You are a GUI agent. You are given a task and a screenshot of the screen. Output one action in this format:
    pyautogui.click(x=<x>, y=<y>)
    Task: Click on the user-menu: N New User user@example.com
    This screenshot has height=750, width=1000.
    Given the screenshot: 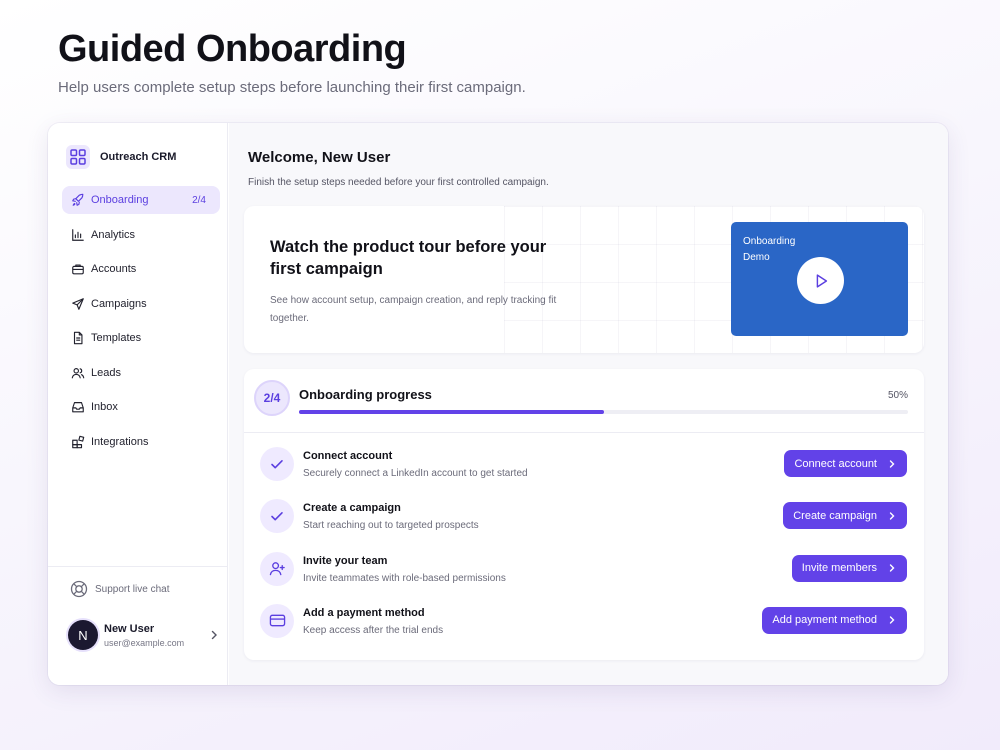 What is the action you would take?
    pyautogui.click(x=144, y=635)
    